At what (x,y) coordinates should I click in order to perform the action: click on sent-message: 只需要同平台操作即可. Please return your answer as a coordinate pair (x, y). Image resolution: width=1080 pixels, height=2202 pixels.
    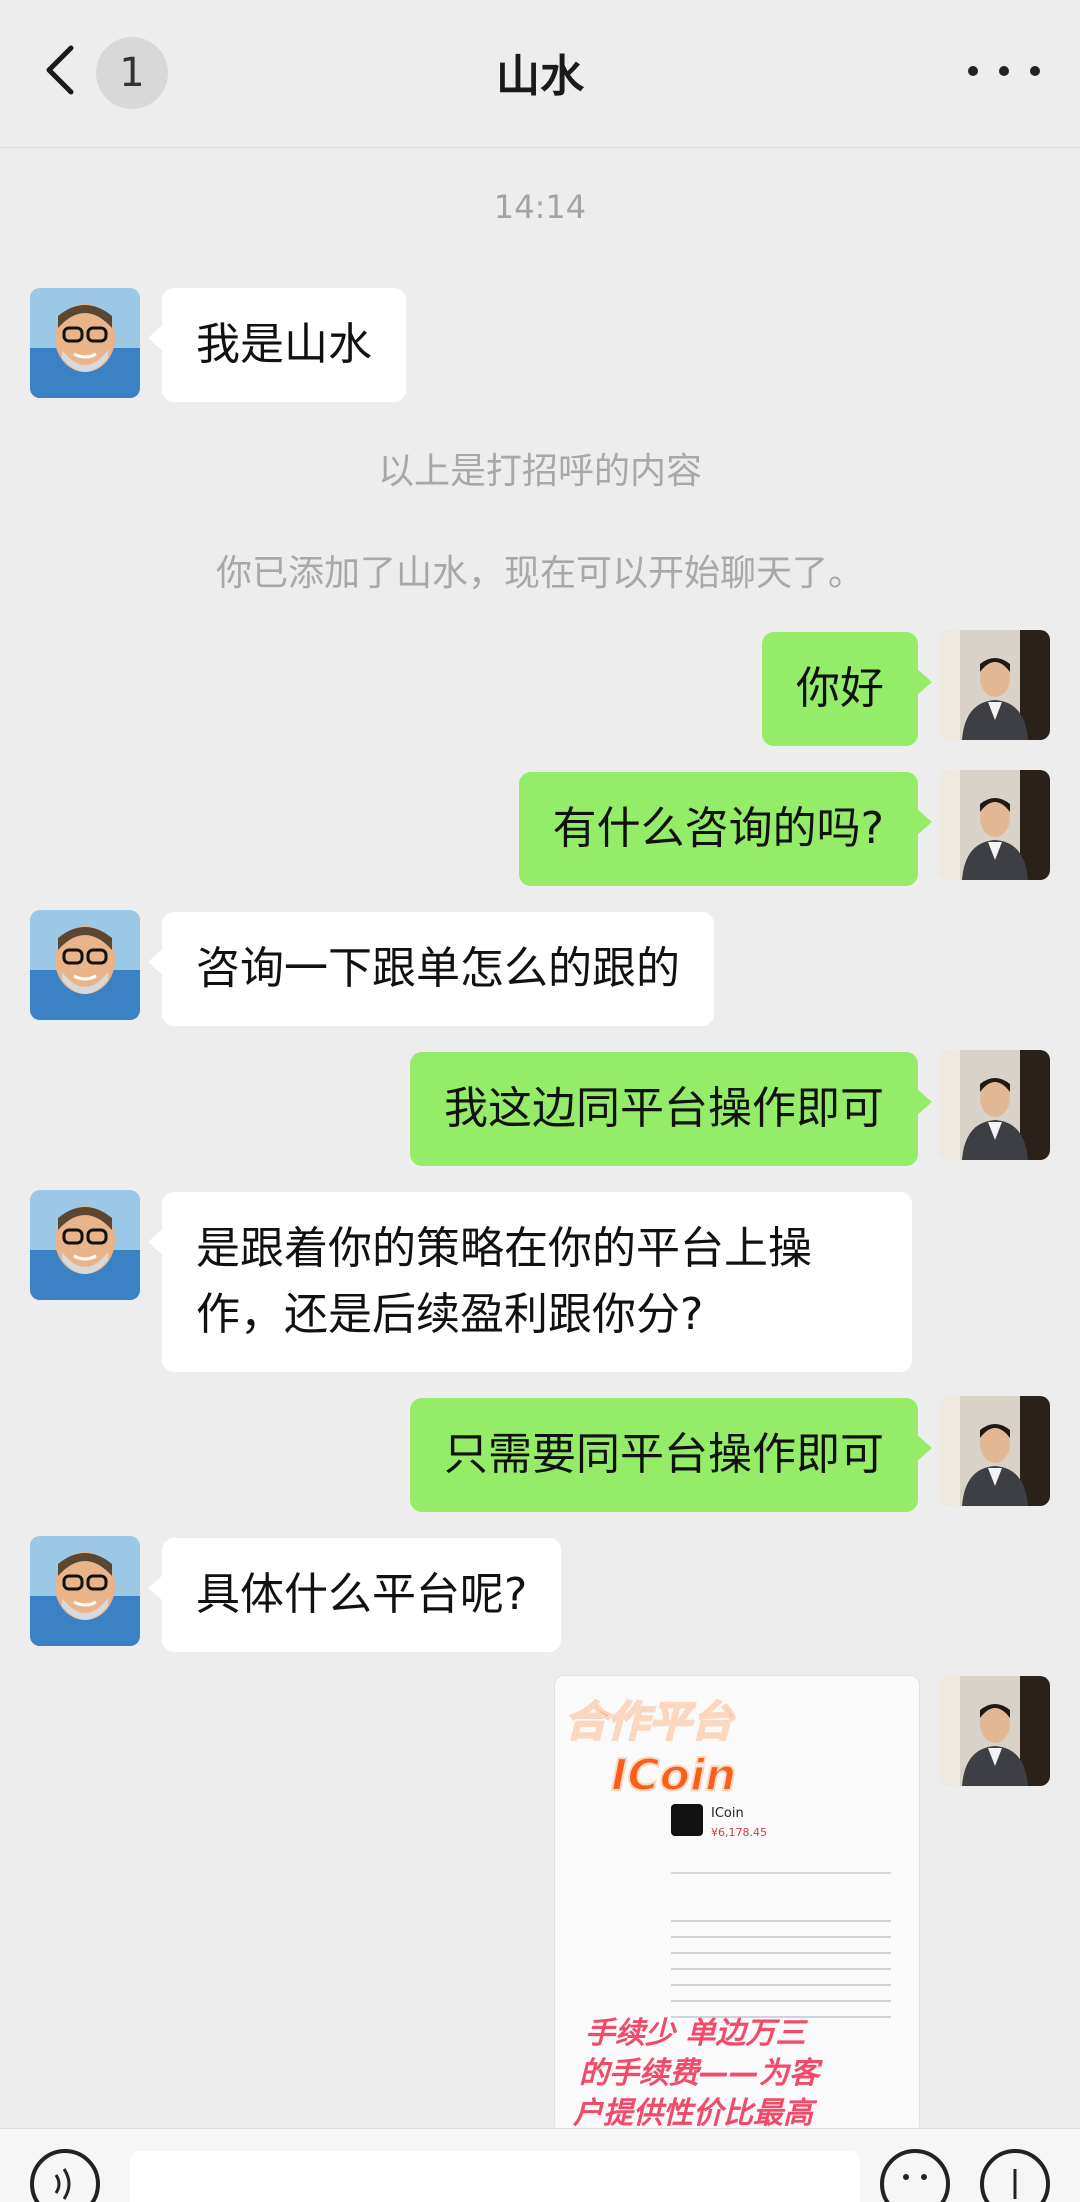
    Looking at the image, I should click on (671, 1455).